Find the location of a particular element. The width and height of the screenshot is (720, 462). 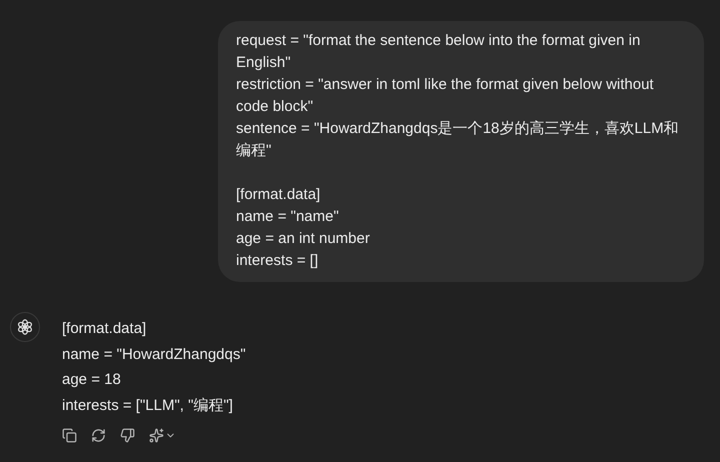

message-line: restriction = "answer in toml like the format given below without code block" is located at coordinates (445, 96).